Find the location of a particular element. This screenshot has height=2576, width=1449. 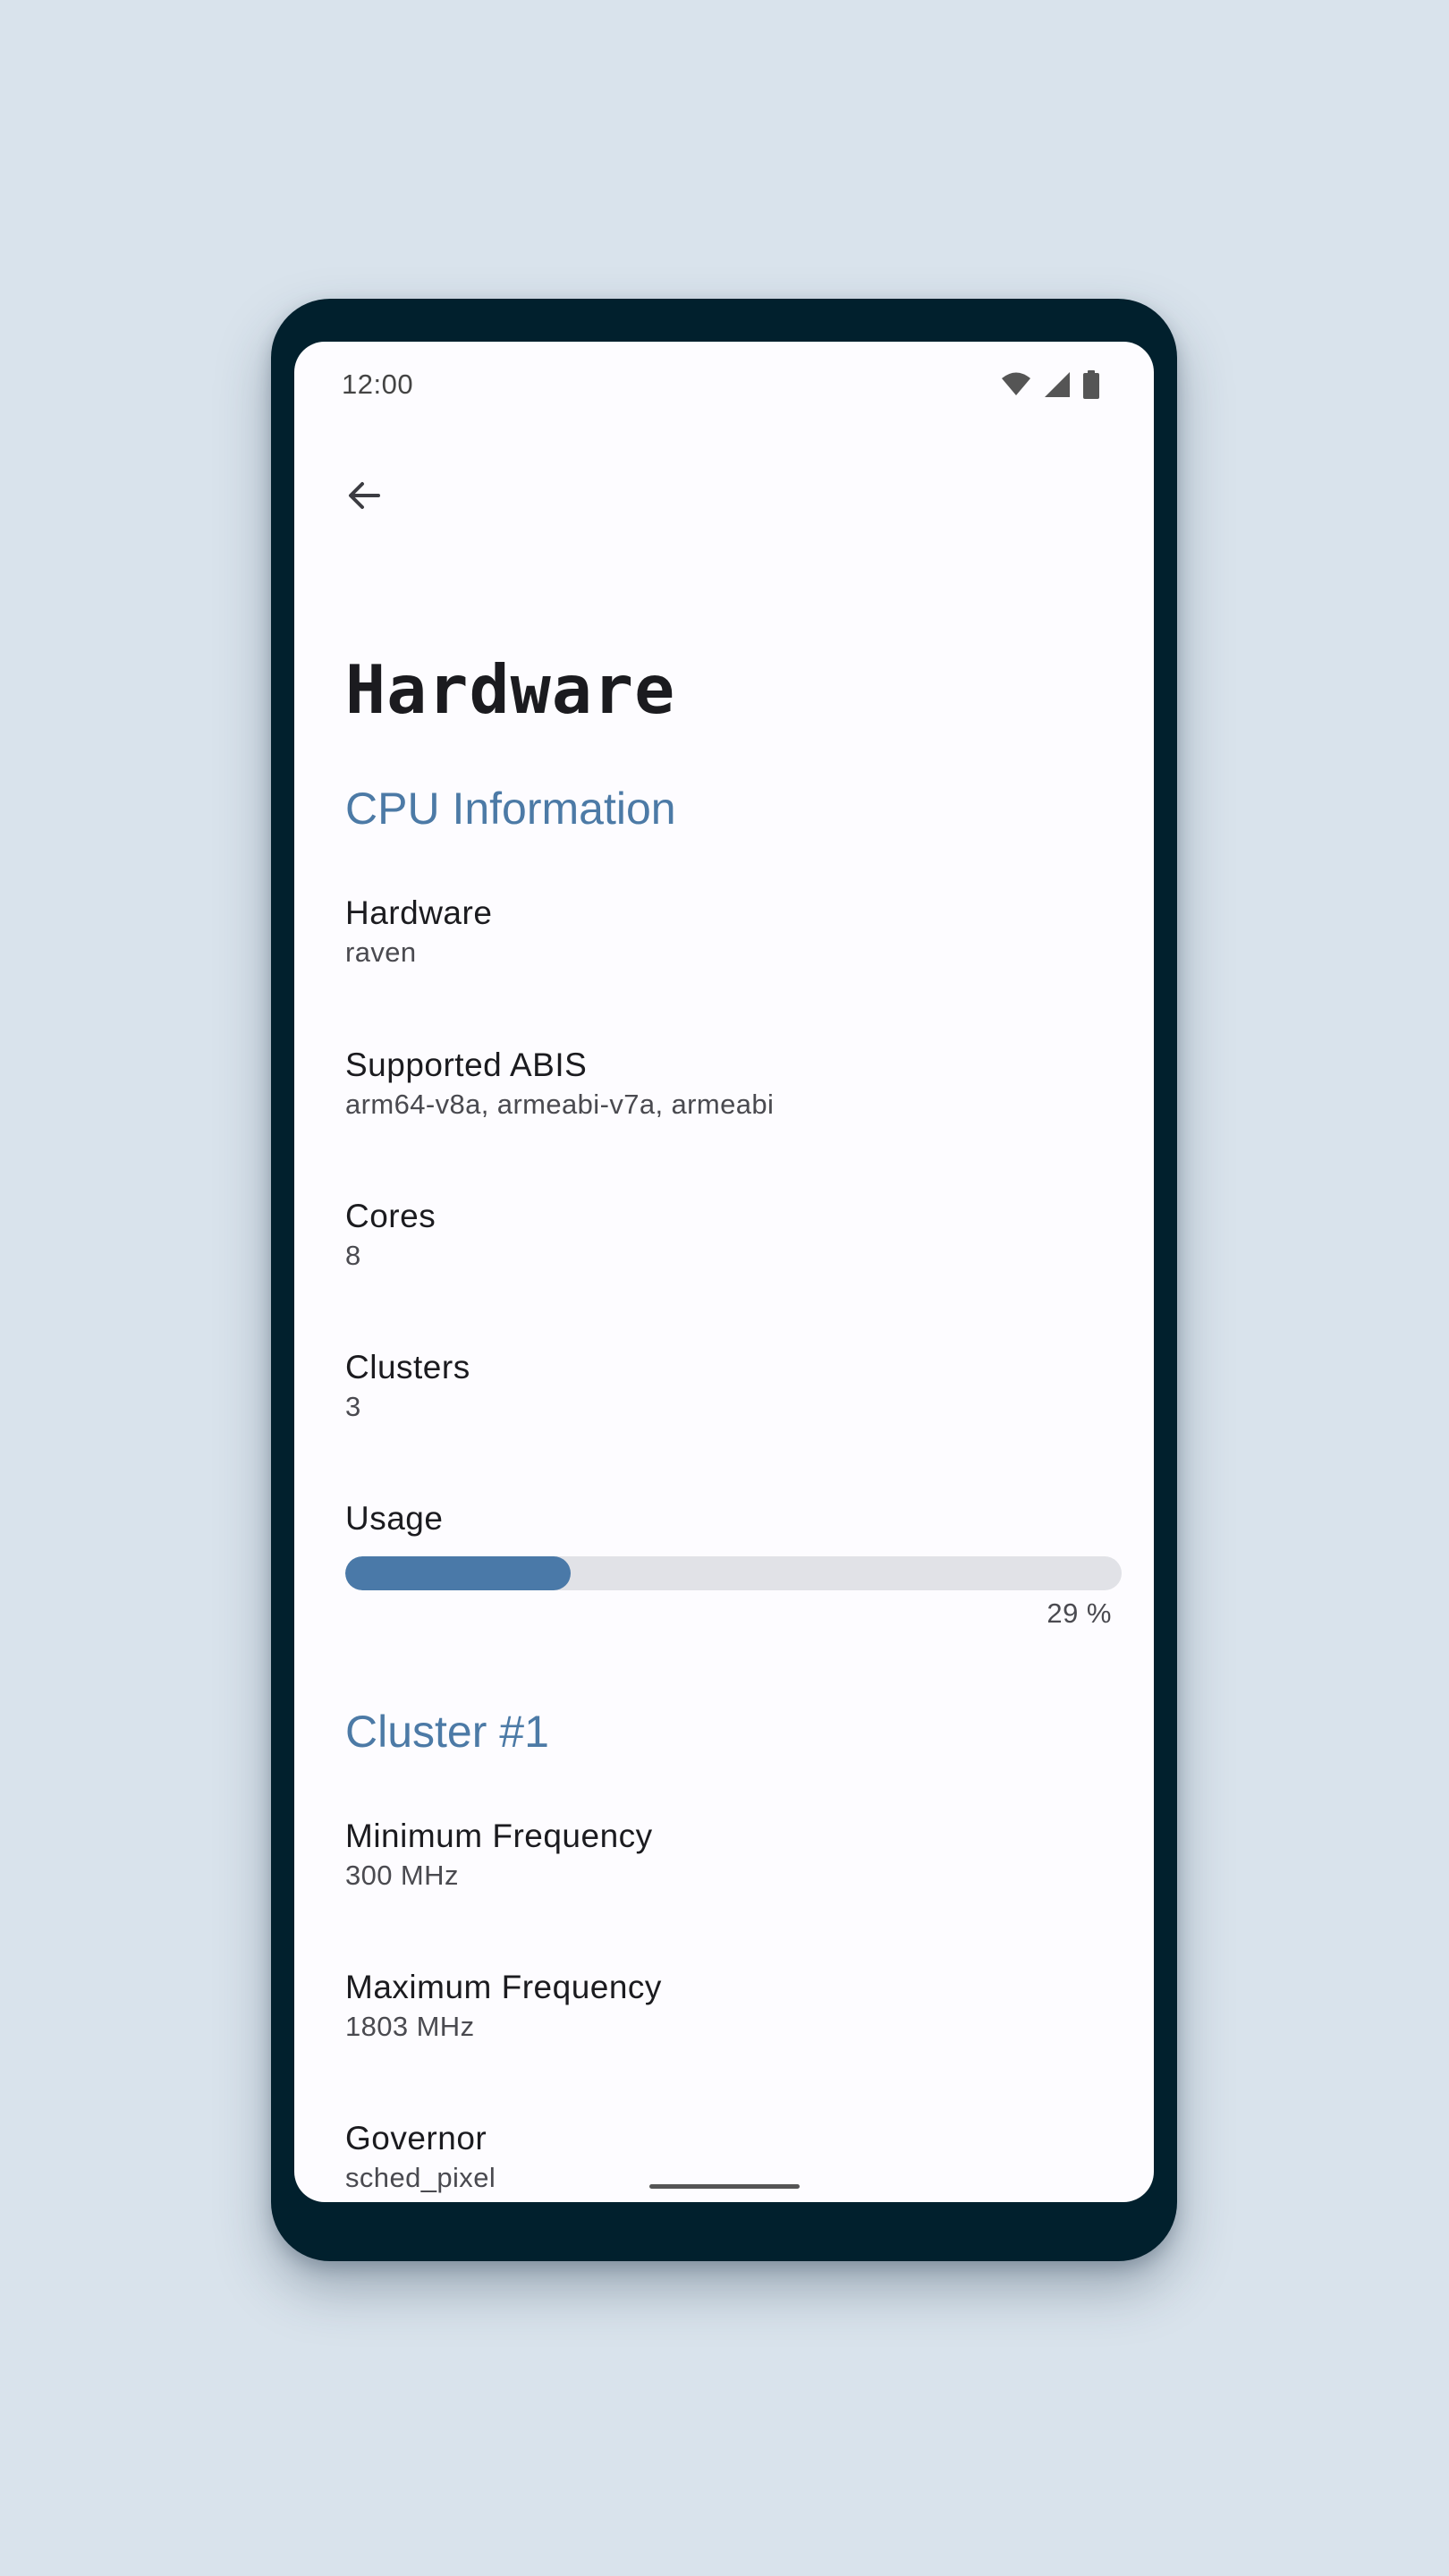

arrow-back-icon is located at coordinates (364, 498).